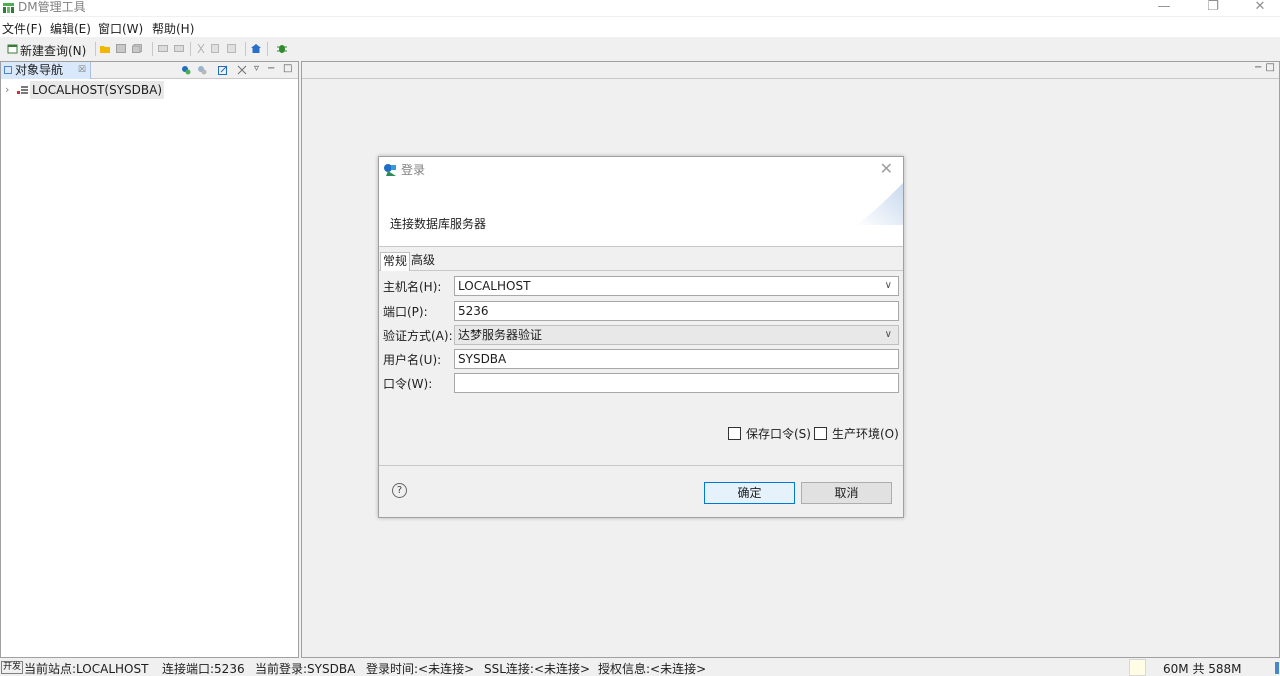 The image size is (1280, 676). What do you see at coordinates (287, 68) in the screenshot?
I see `maximize-panel-icon: □` at bounding box center [287, 68].